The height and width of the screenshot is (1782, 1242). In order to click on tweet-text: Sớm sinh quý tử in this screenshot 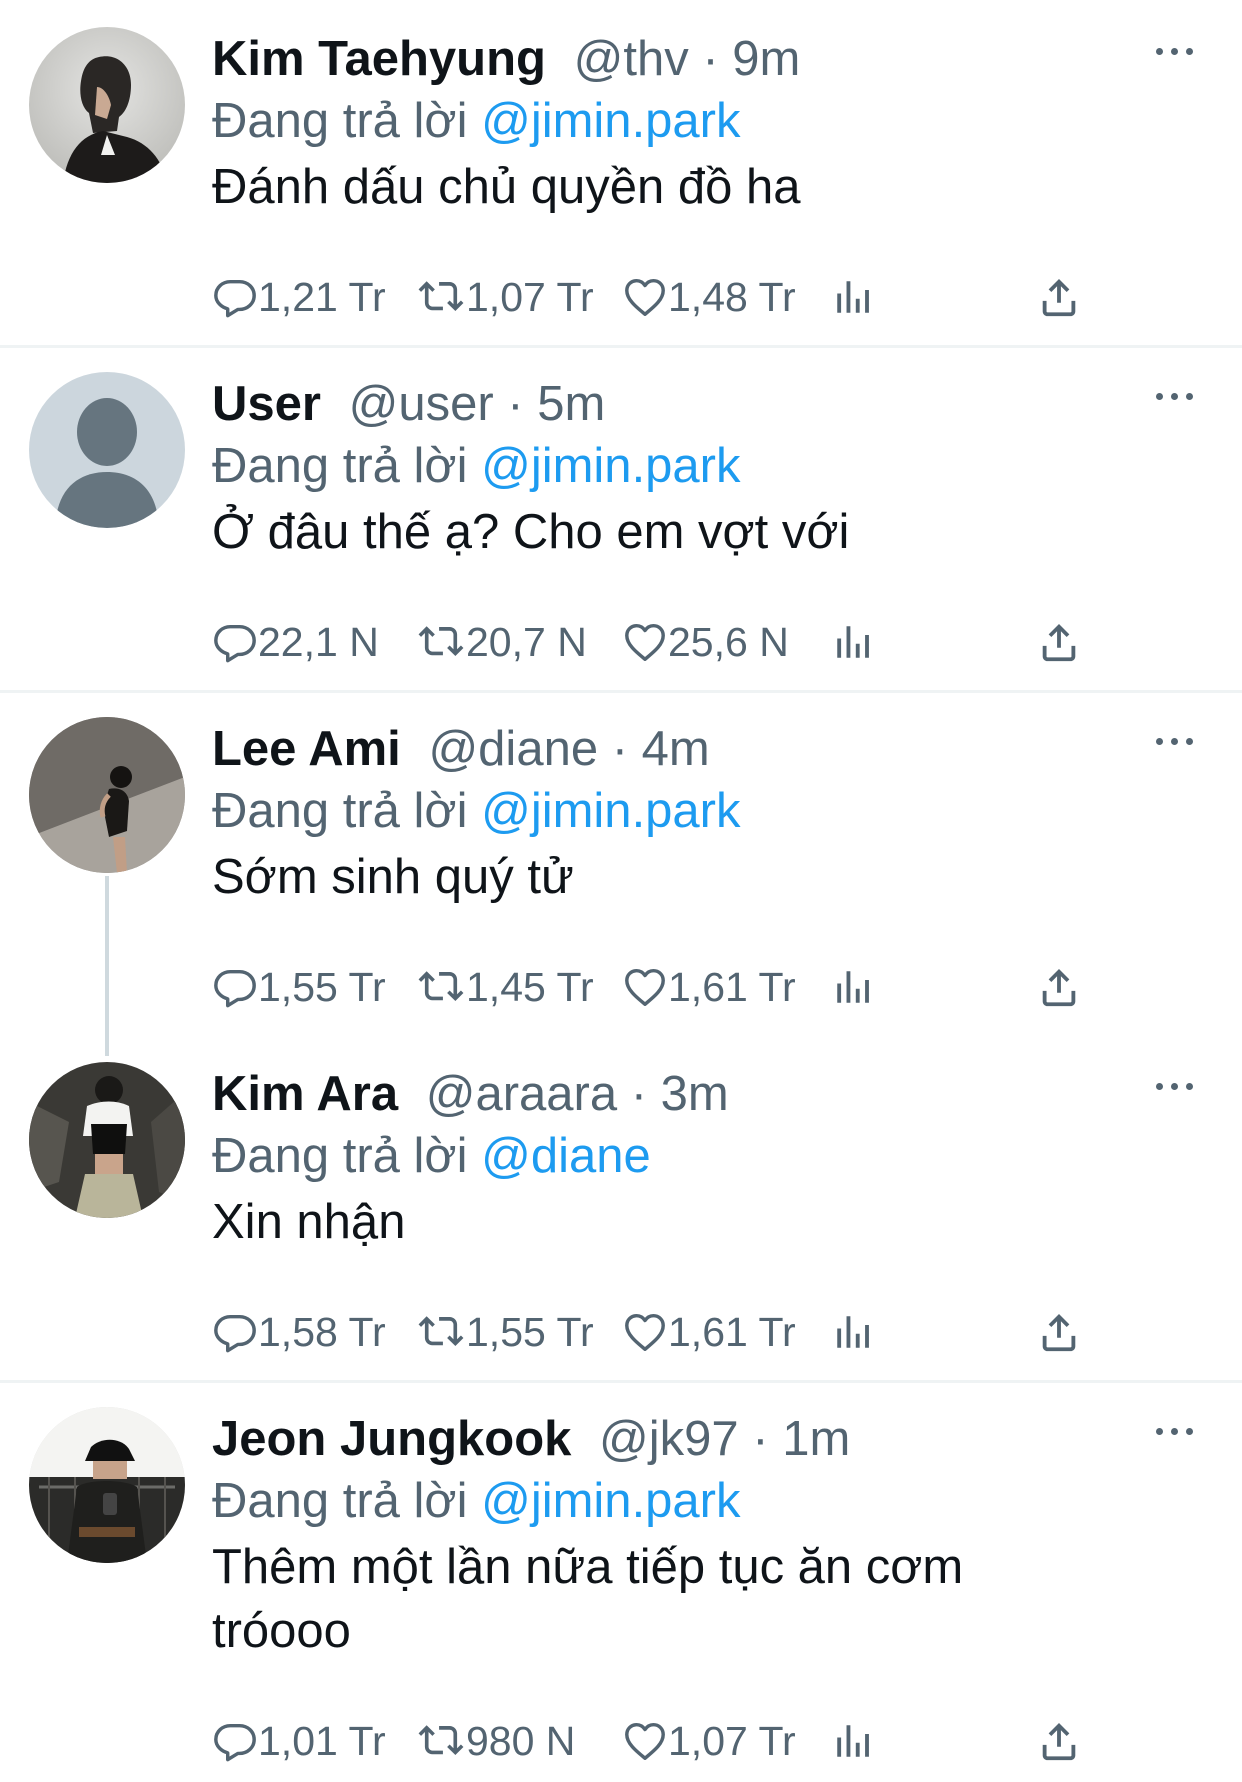, I will do `click(393, 877)`.